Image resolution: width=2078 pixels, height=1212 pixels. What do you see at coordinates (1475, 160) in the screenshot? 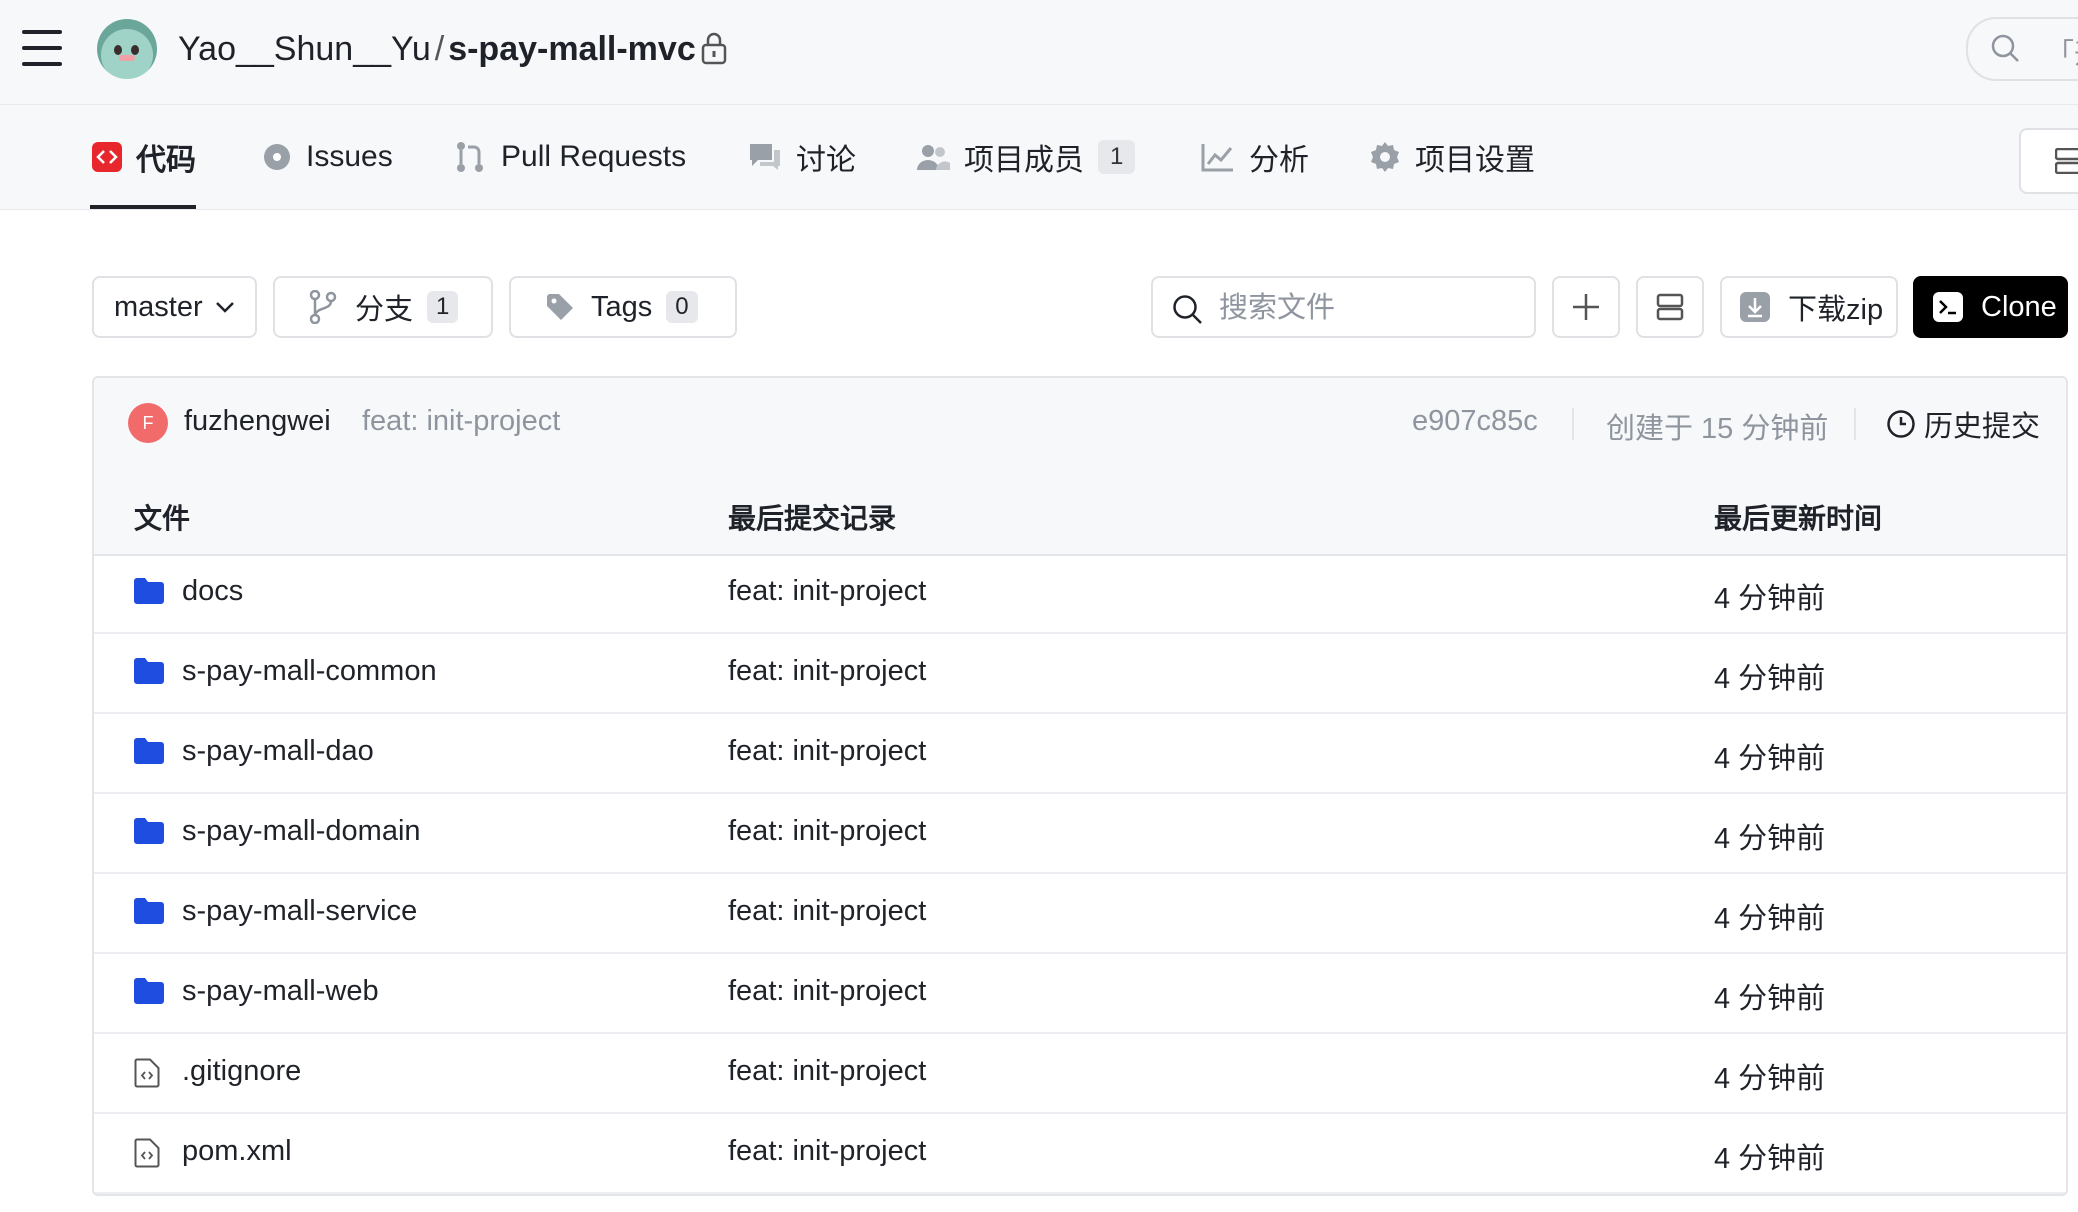
I see `tab-settings-label: 项目设置` at bounding box center [1475, 160].